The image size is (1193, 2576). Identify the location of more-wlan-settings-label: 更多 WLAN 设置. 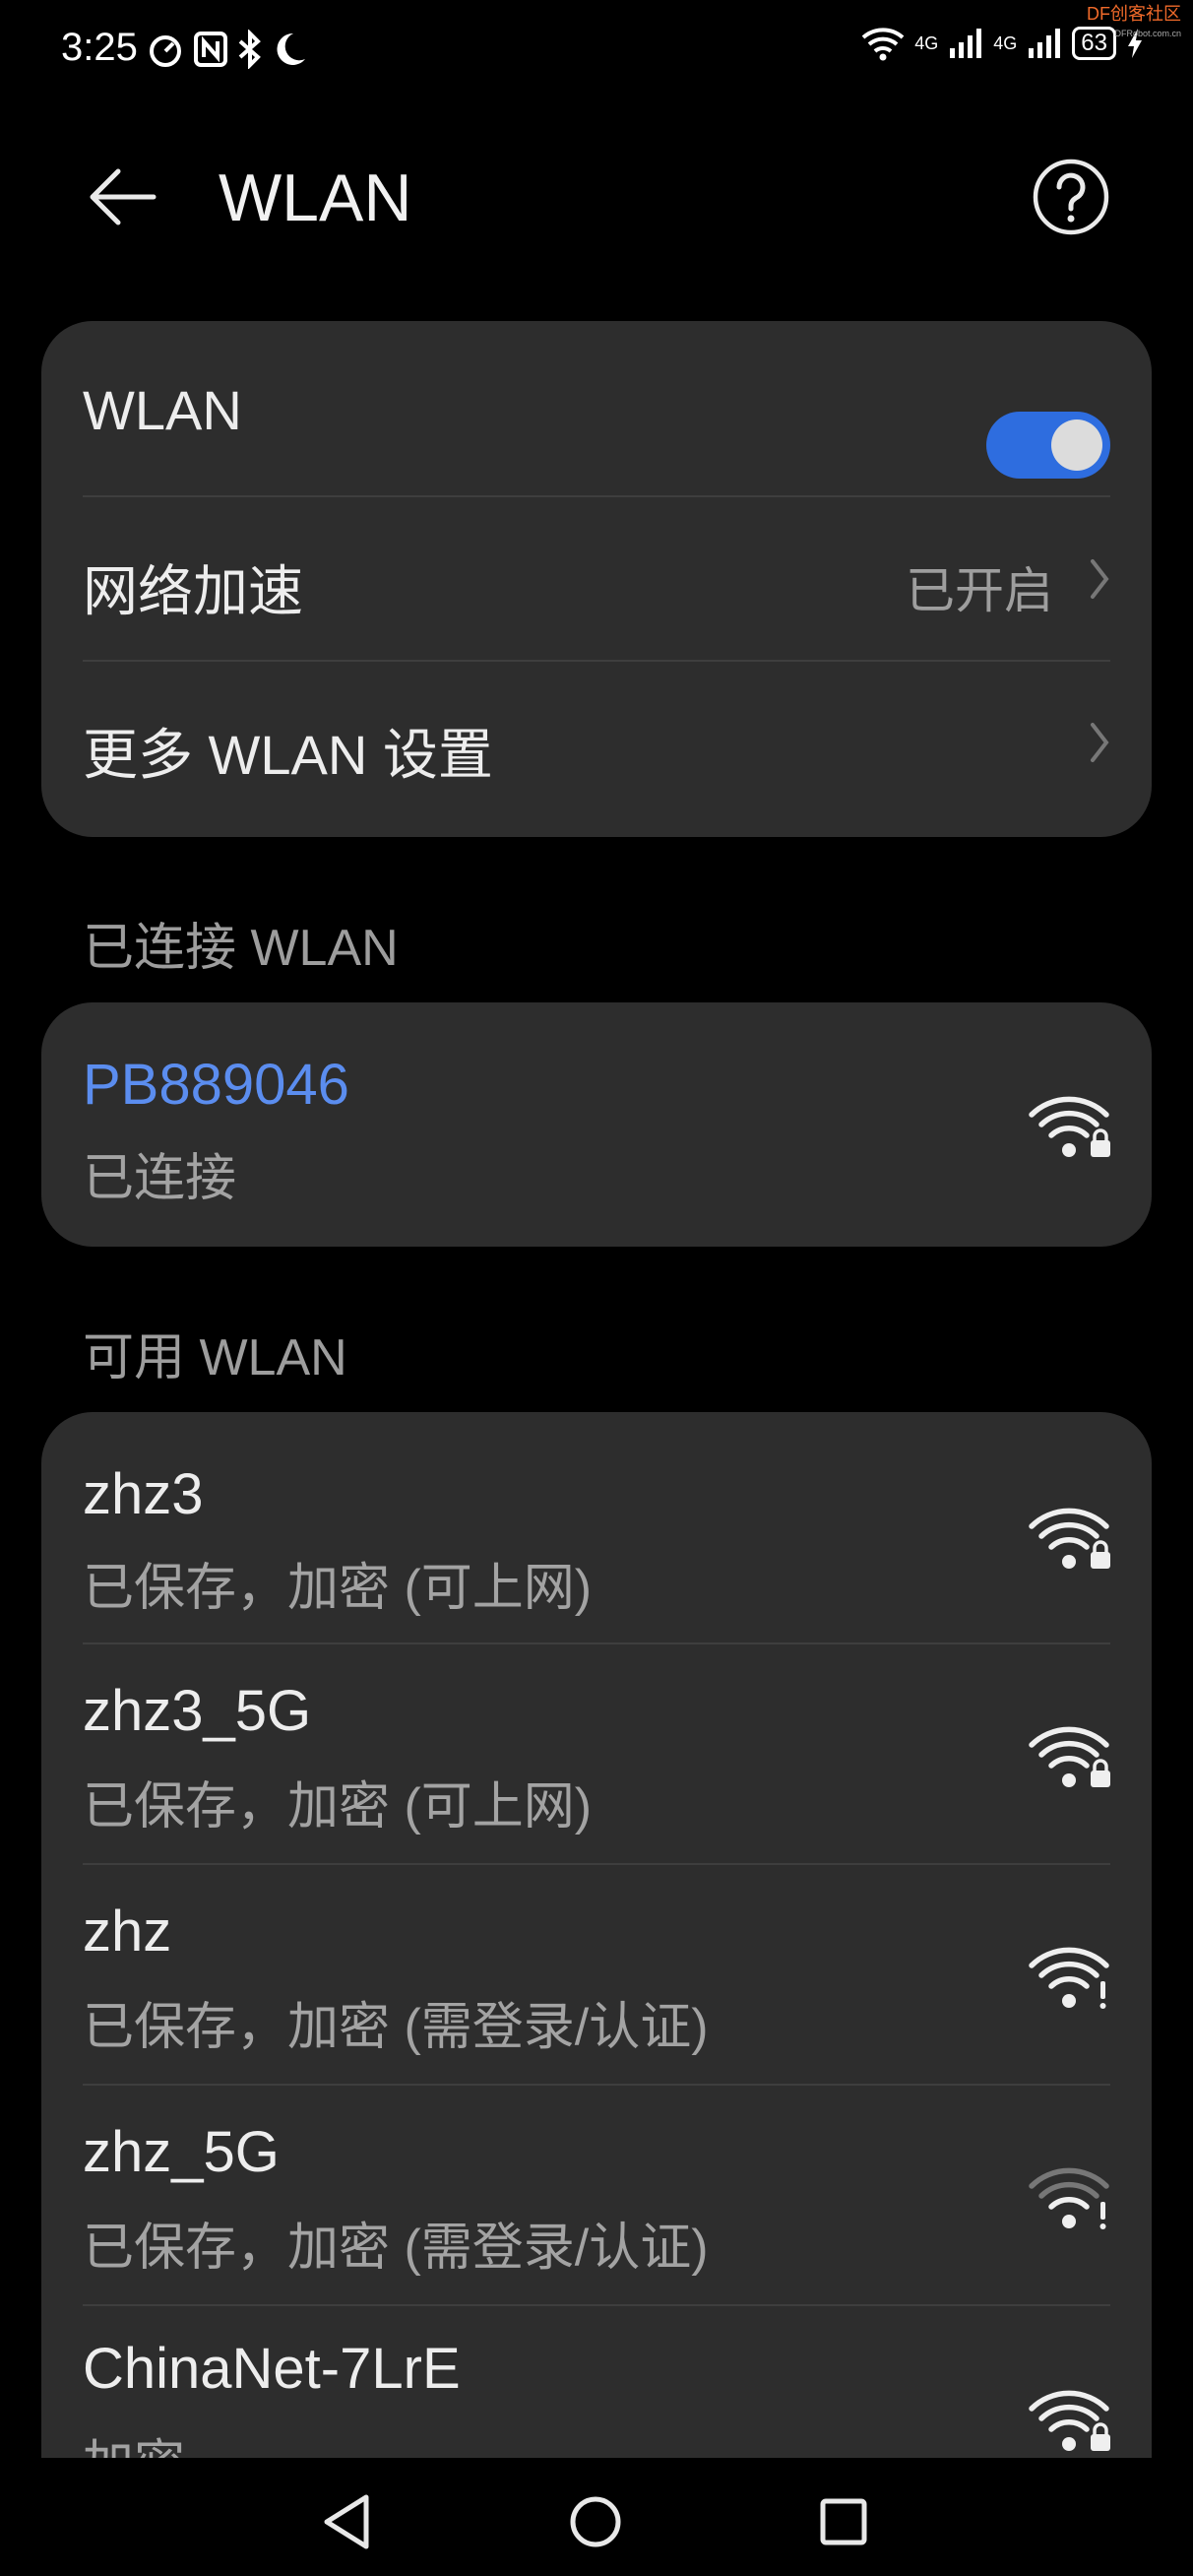
(288, 755).